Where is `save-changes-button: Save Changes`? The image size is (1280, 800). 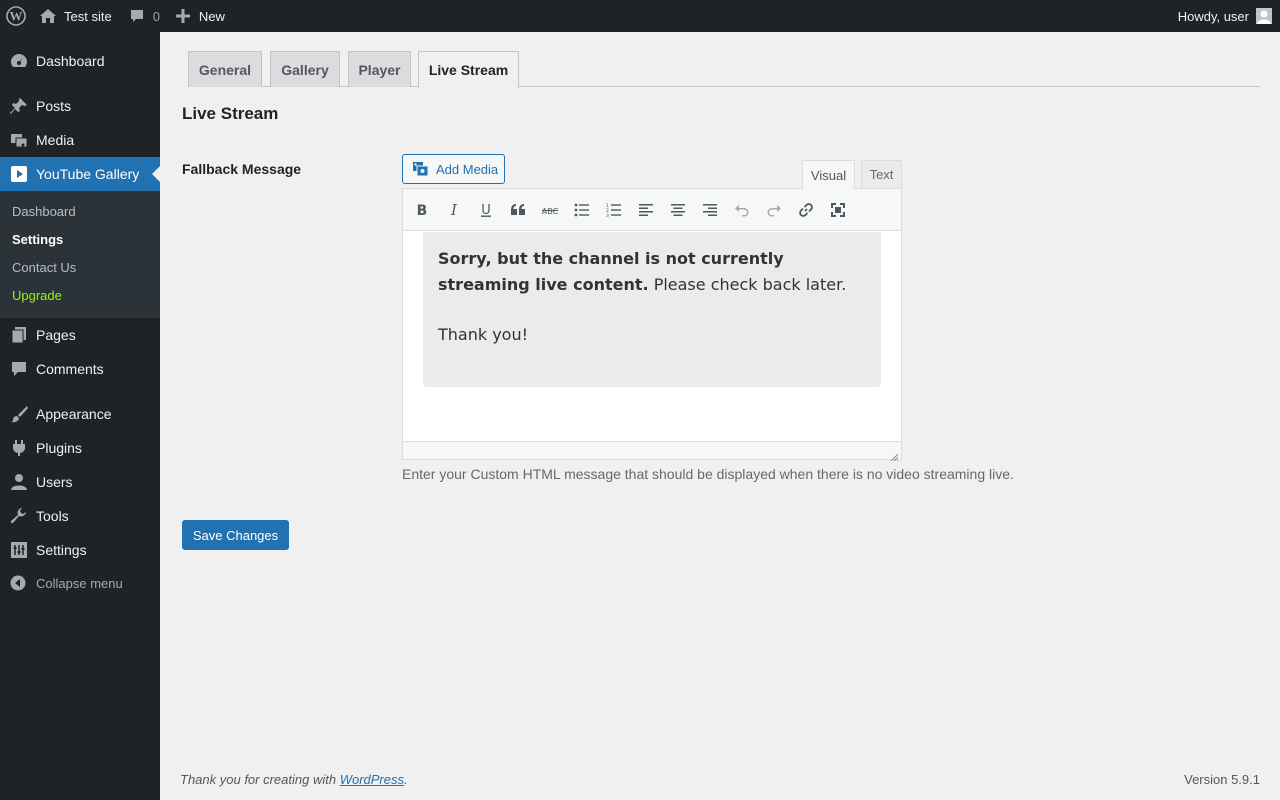
save-changes-button: Save Changes is located at coordinates (235, 535).